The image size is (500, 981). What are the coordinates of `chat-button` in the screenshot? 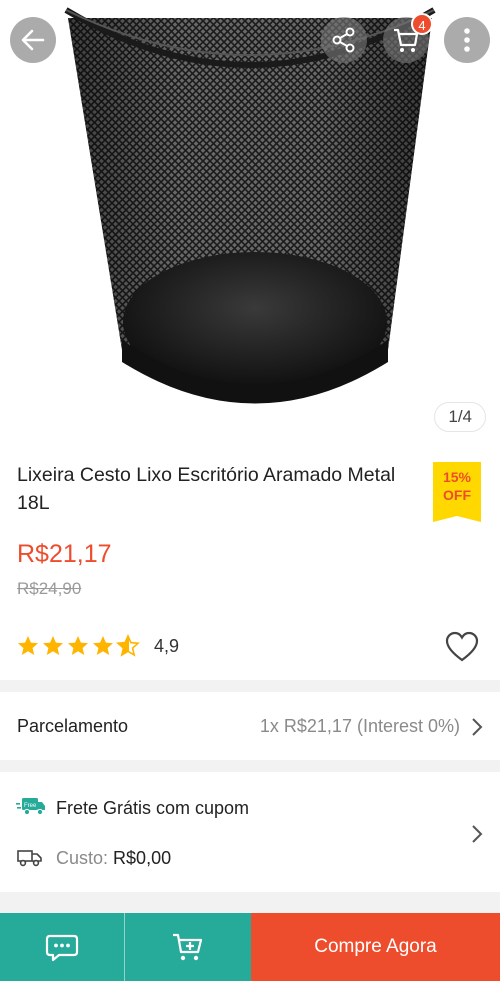 It's located at (62, 947).